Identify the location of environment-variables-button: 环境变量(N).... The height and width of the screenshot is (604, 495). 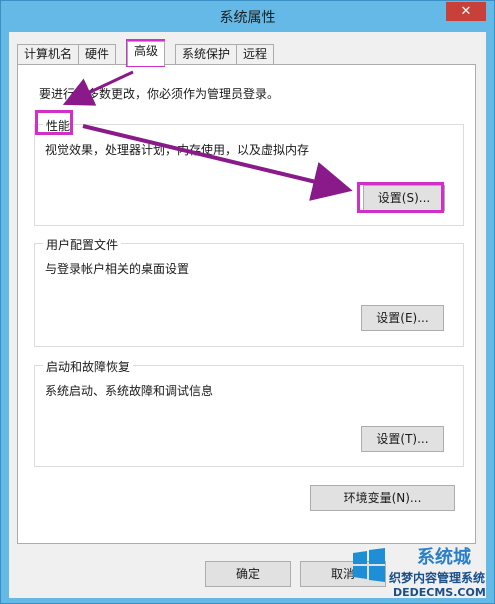
(382, 498).